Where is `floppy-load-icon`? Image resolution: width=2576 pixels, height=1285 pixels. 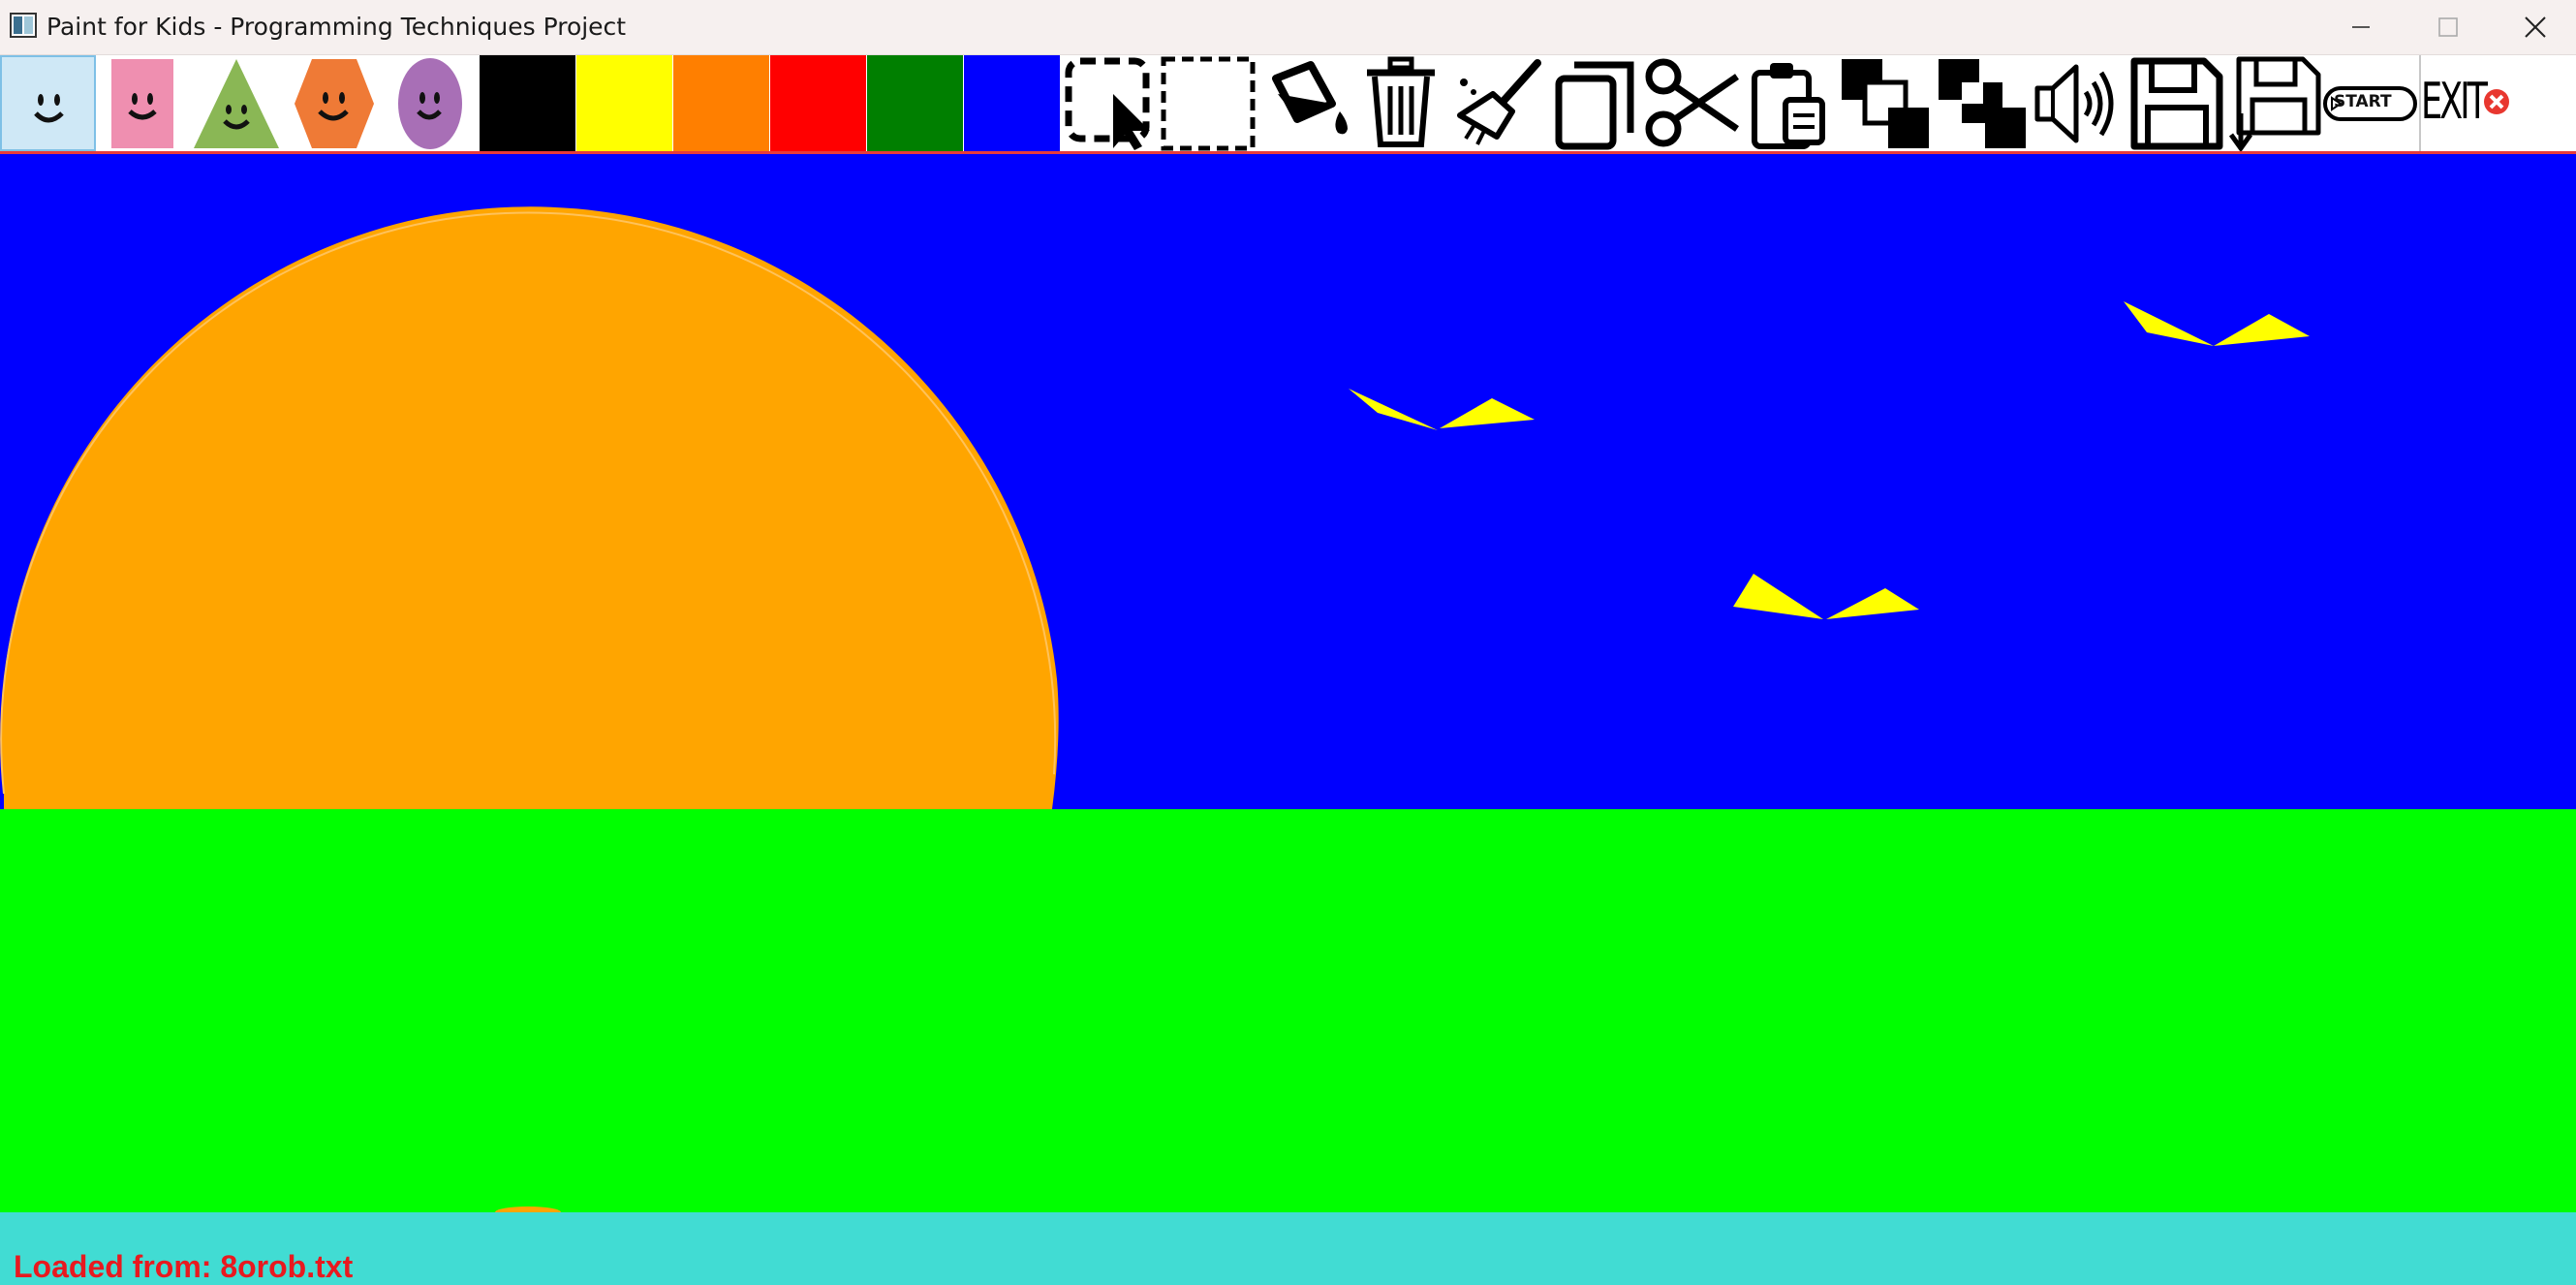 floppy-load-icon is located at coordinates (2274, 104).